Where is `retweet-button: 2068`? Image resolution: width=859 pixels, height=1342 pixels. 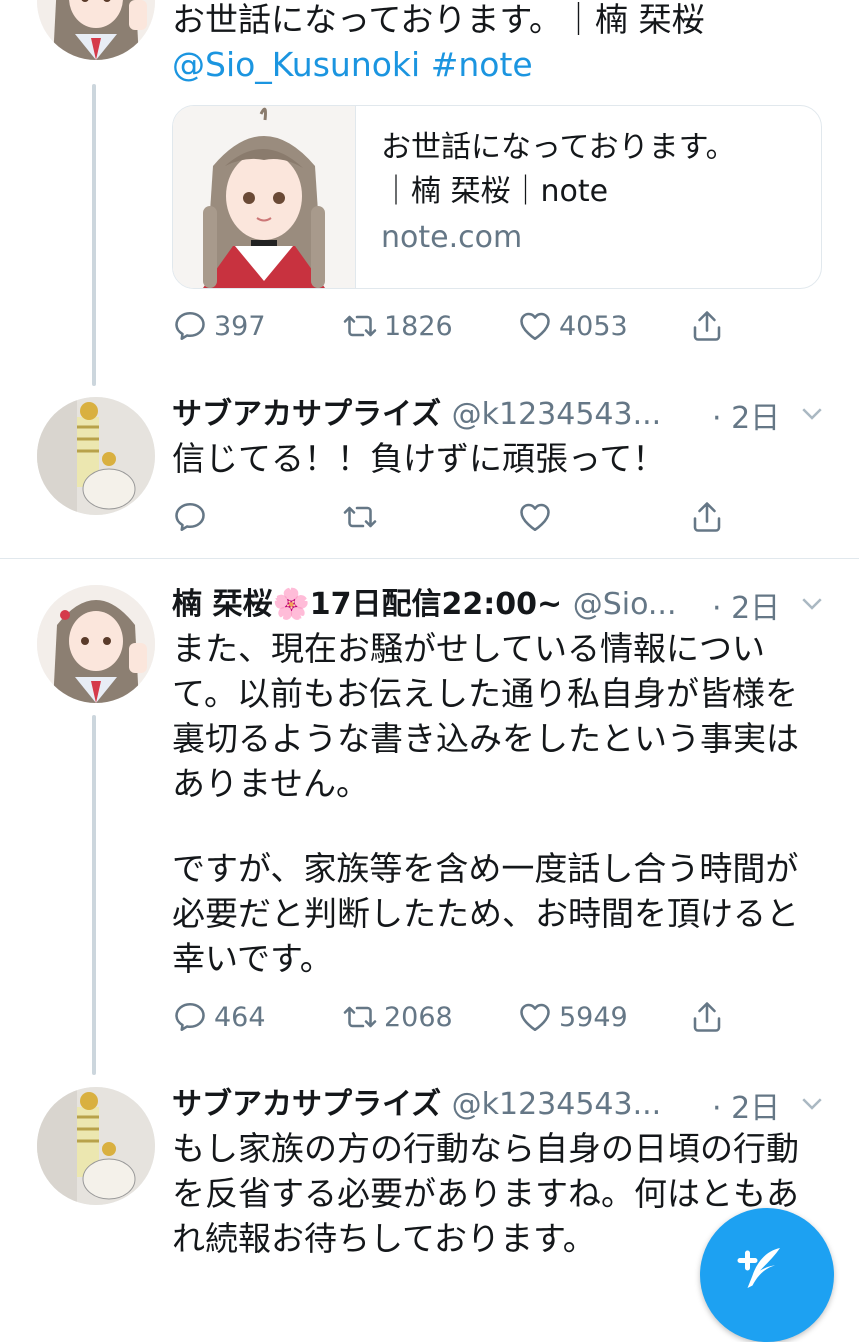
retweet-button: 2068 is located at coordinates (397, 1017).